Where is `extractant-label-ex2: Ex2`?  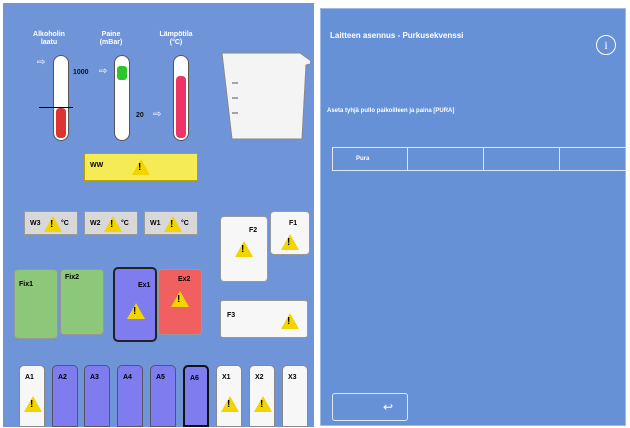
extractant-label-ex2: Ex2 is located at coordinates (184, 279).